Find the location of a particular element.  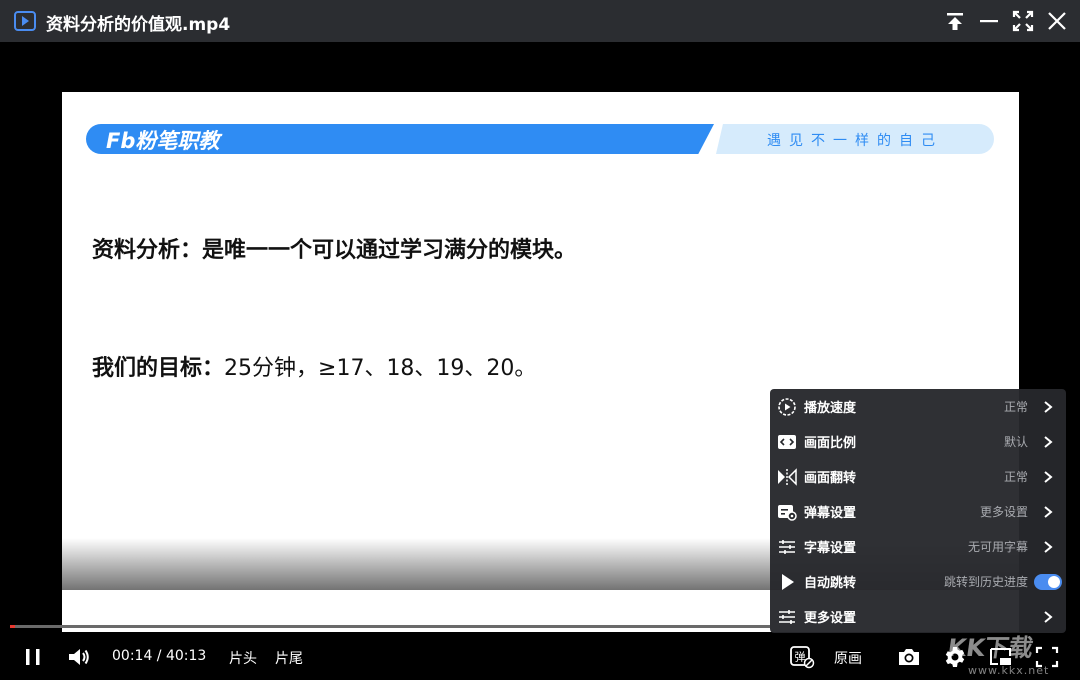

camera-icon is located at coordinates (909, 657).